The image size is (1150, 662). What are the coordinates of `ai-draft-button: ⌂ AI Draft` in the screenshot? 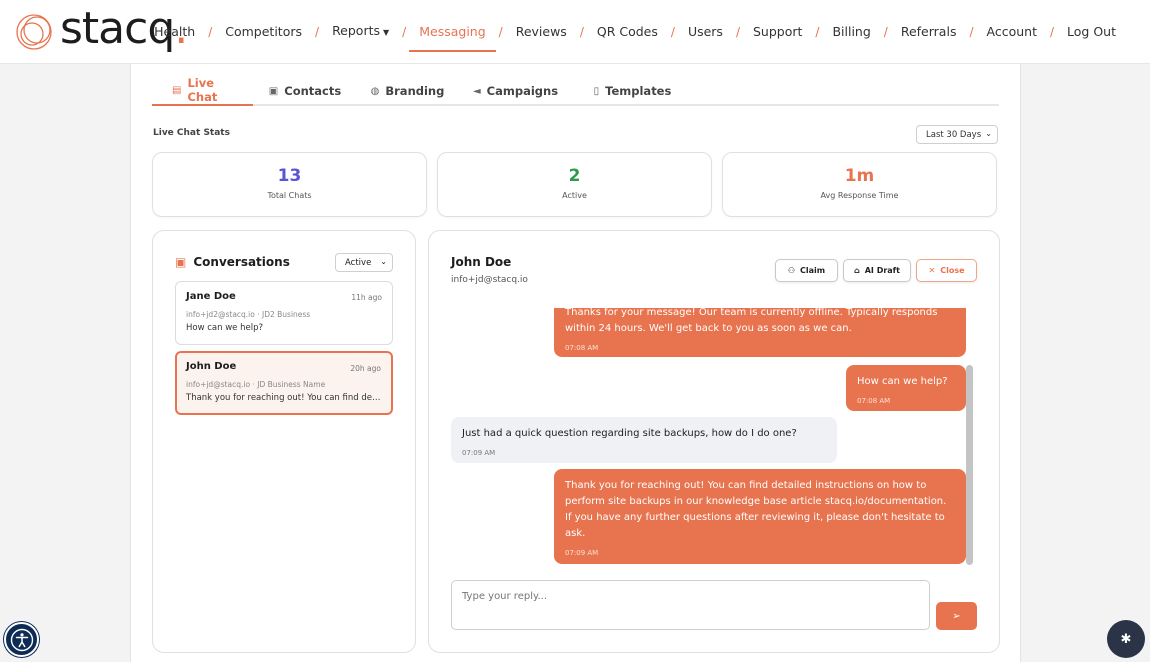 It's located at (877, 270).